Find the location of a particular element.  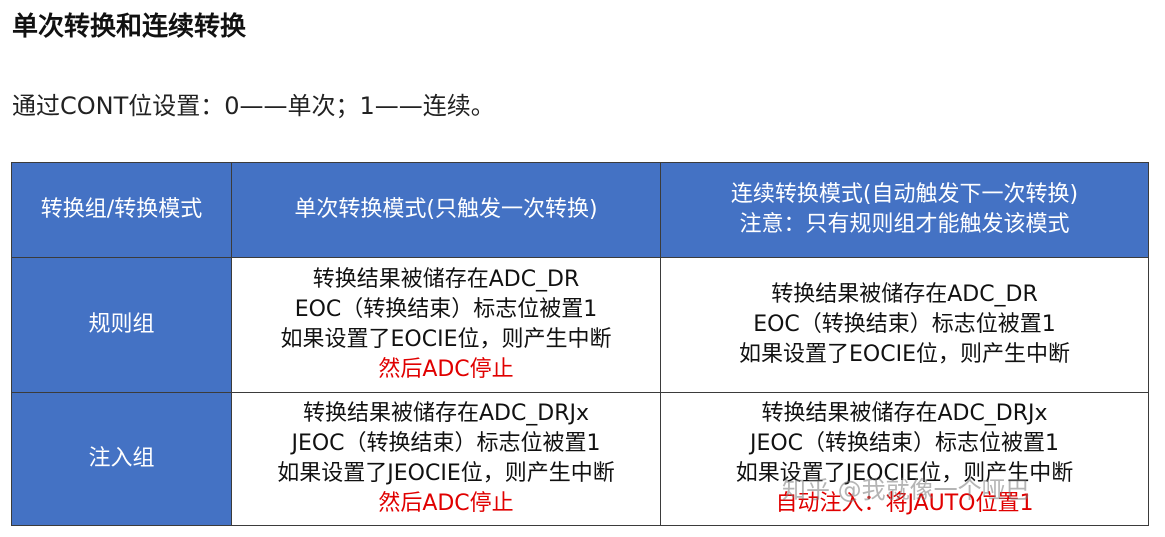

row-label-regular: 规则组 is located at coordinates (121, 325).